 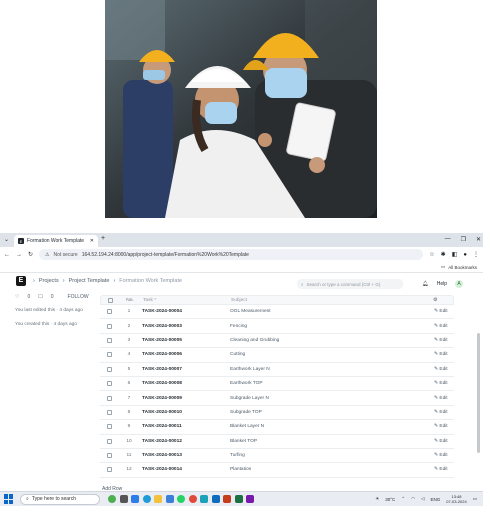 What do you see at coordinates (422, 499) in the screenshot?
I see `volume-icon: ◁` at bounding box center [422, 499].